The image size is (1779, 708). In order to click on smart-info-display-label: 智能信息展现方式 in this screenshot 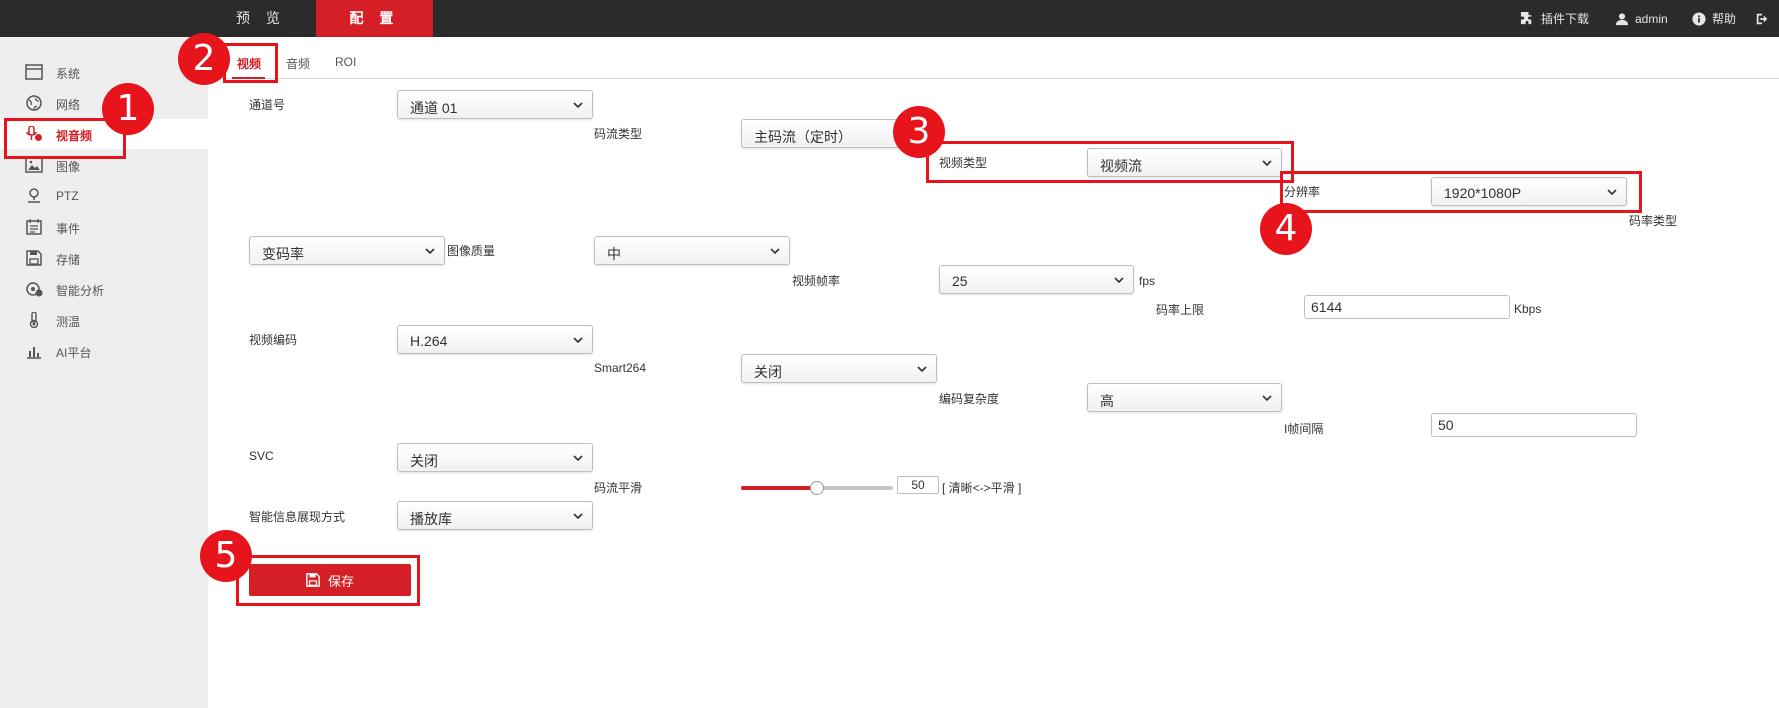, I will do `click(297, 517)`.